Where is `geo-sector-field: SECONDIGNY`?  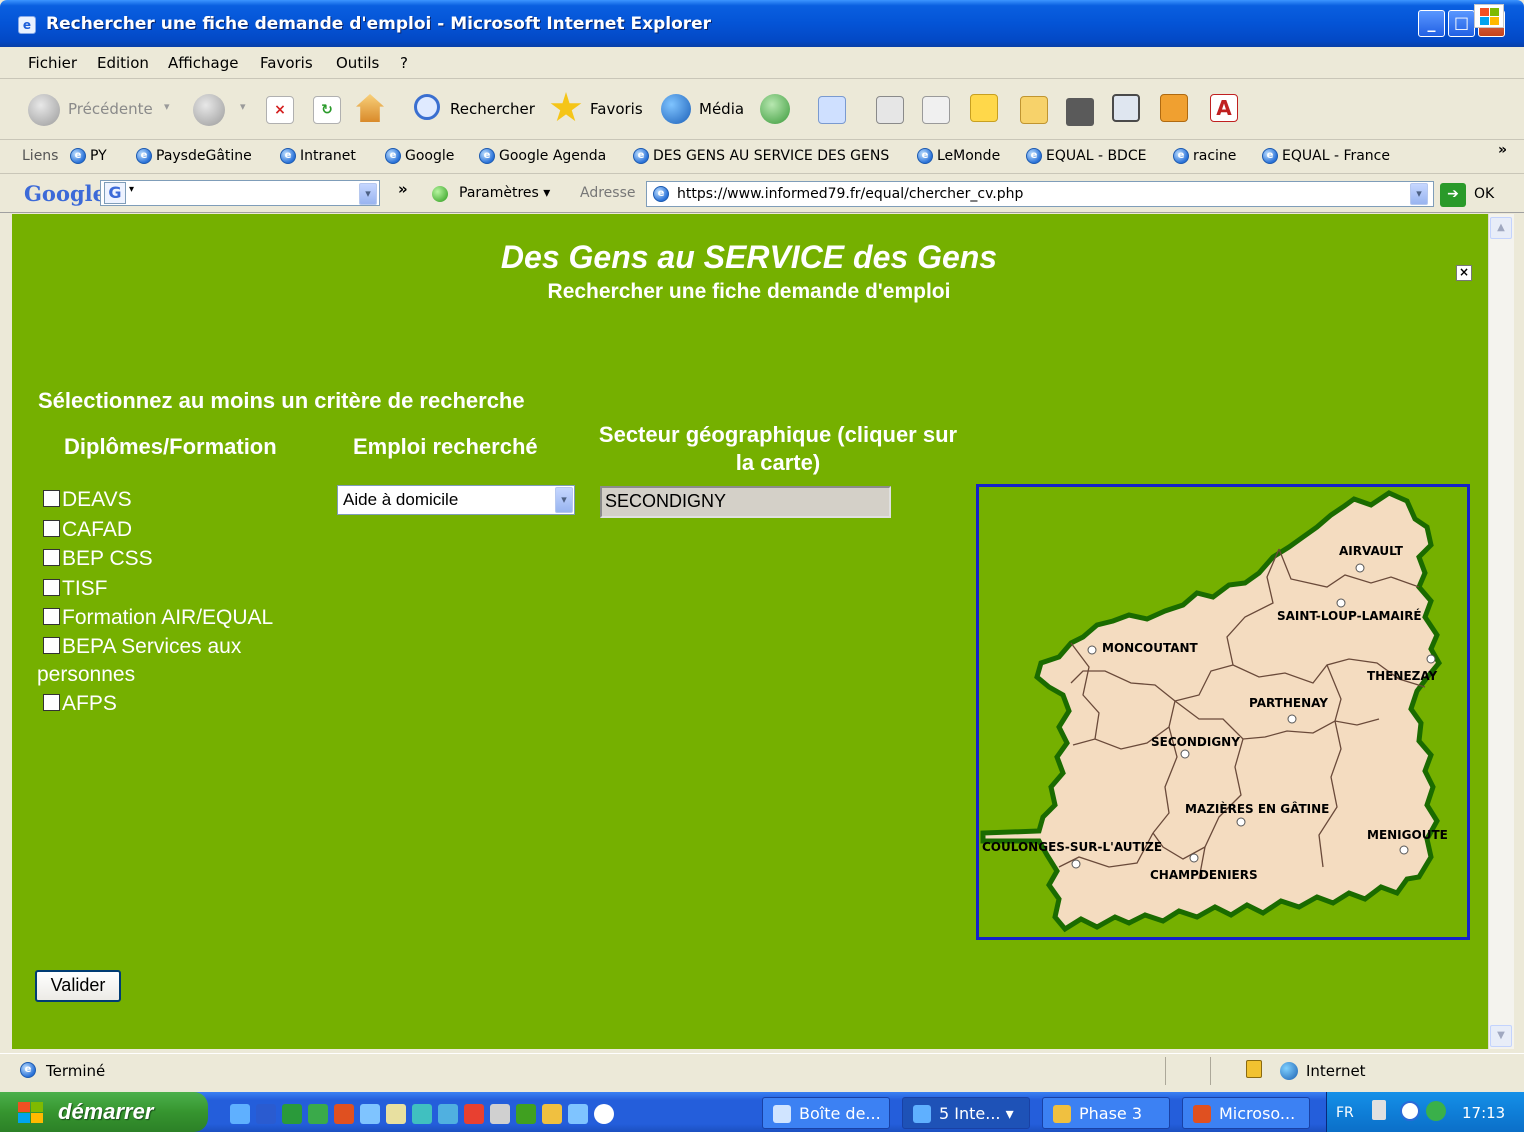
geo-sector-field: SECONDIGNY is located at coordinates (745, 502).